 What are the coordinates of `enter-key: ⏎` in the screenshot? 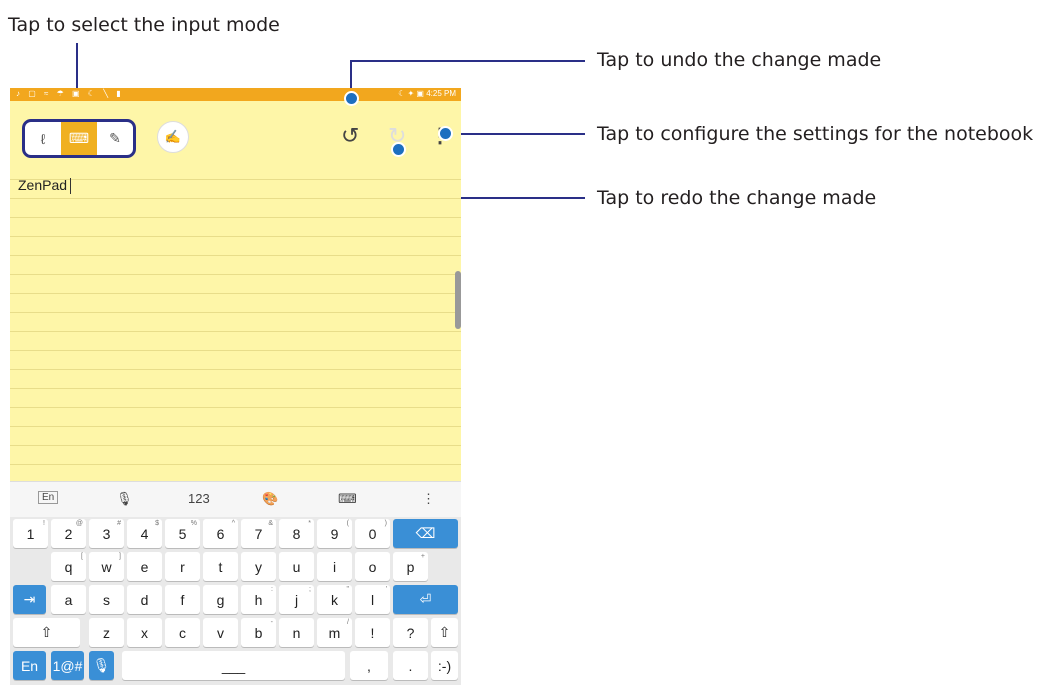 It's located at (425, 599).